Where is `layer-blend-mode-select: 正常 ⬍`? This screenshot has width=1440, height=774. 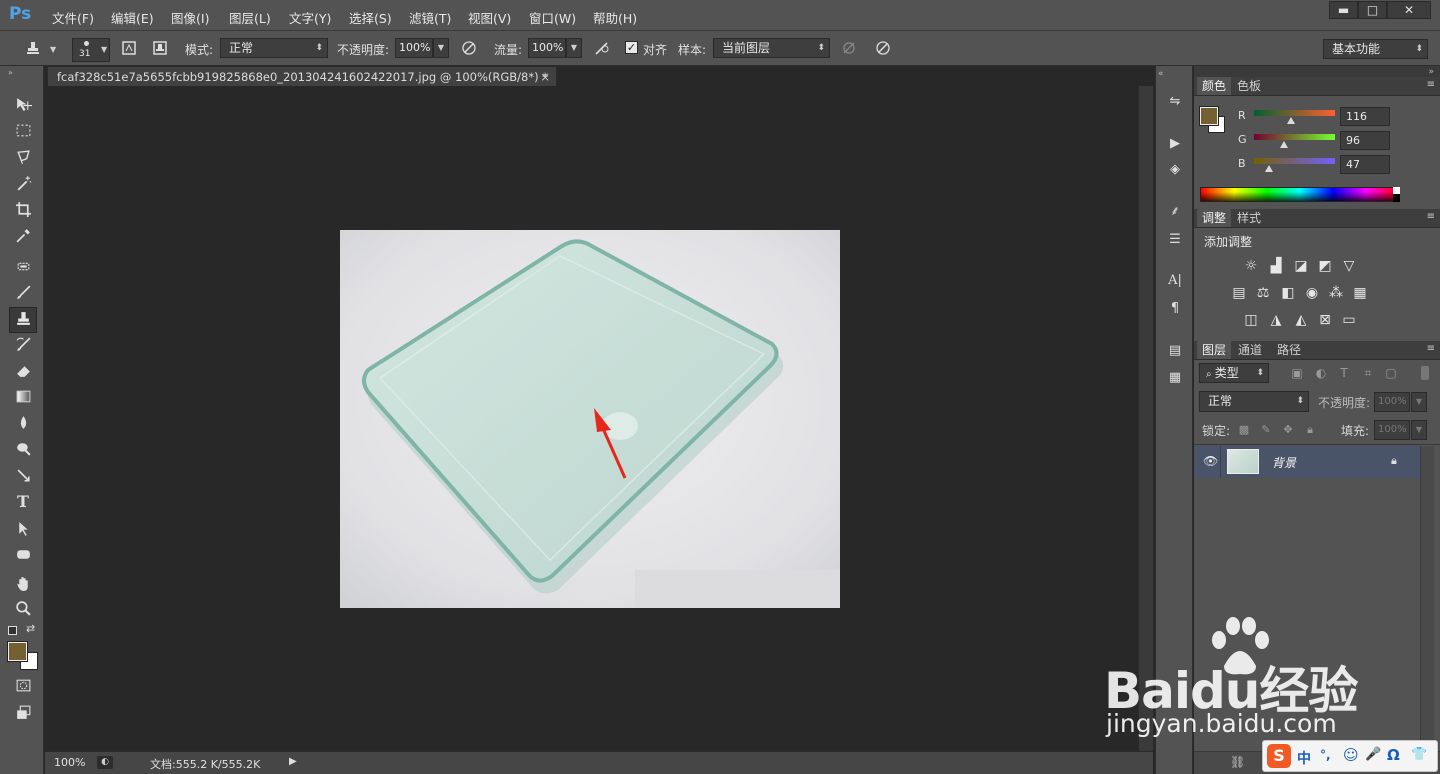 layer-blend-mode-select: 正常 ⬍ is located at coordinates (1254, 401).